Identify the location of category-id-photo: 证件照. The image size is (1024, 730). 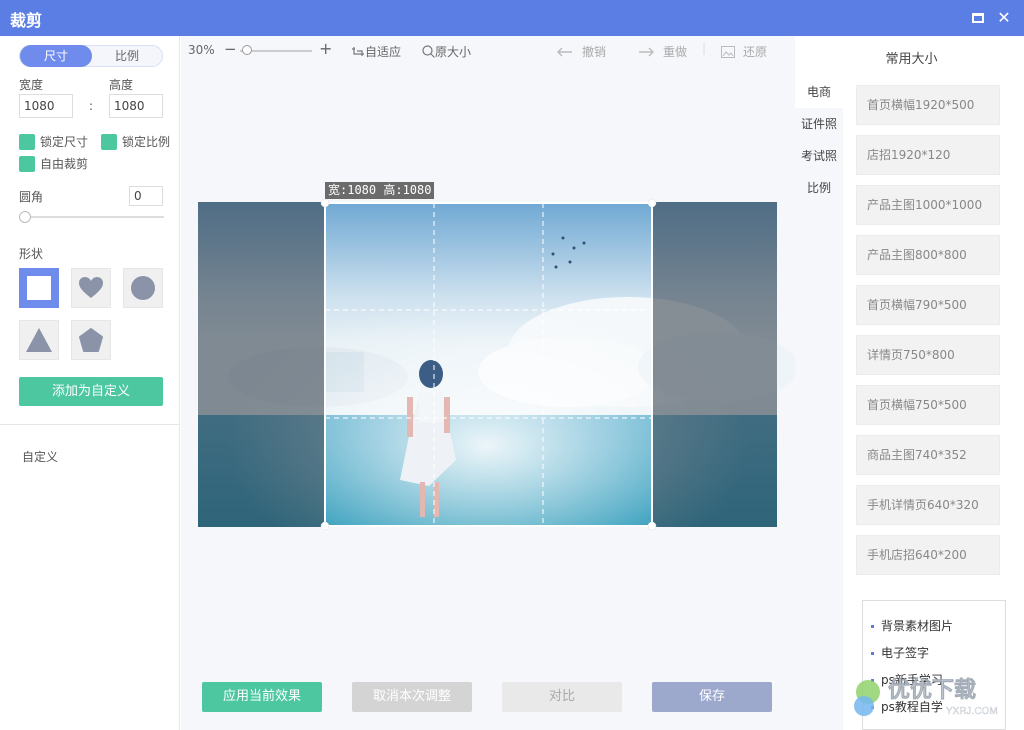
(819, 124).